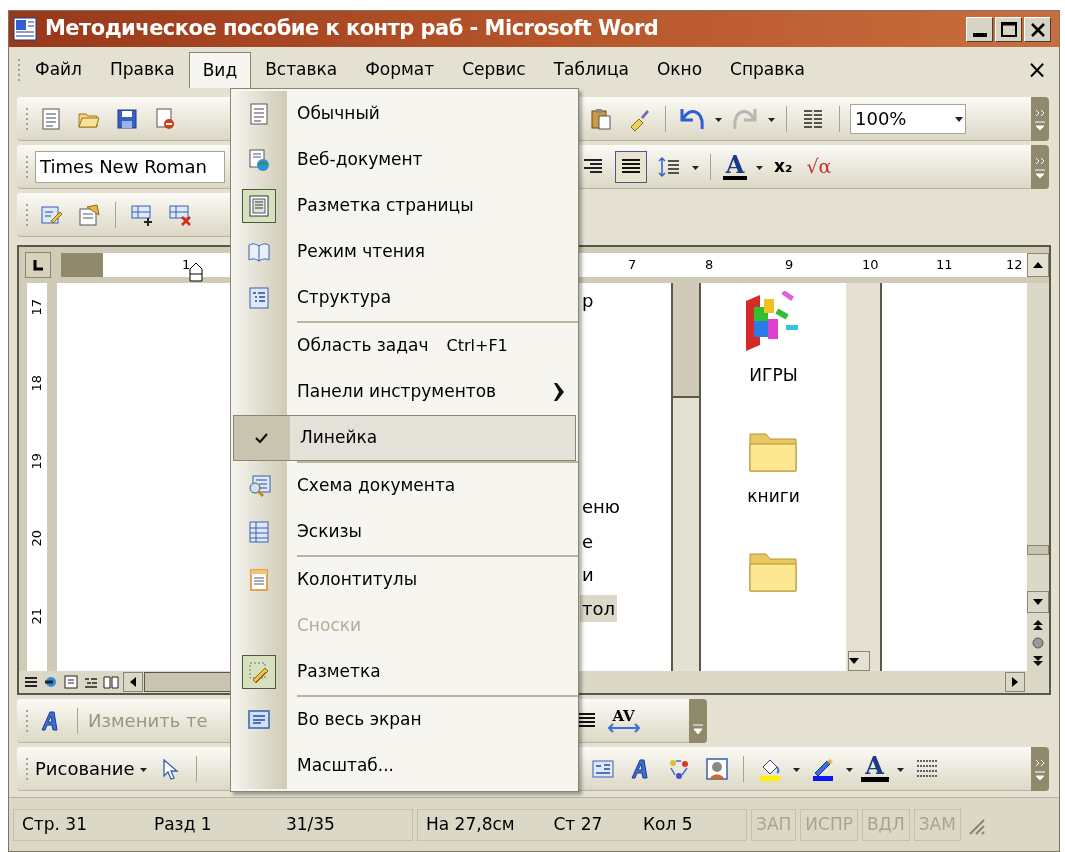 The width and height of the screenshot is (1065, 852). Describe the element at coordinates (36, 461) in the screenshot. I see `ruler-number: 19` at that location.